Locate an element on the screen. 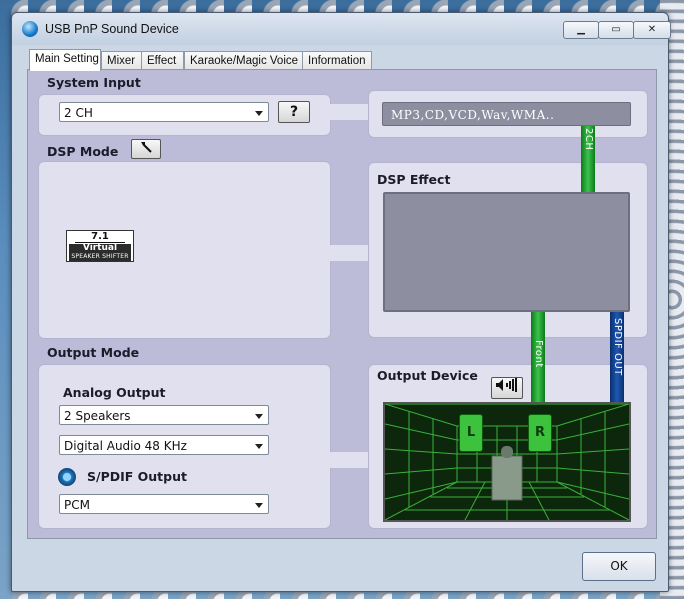  room-grid is located at coordinates (507, 462).